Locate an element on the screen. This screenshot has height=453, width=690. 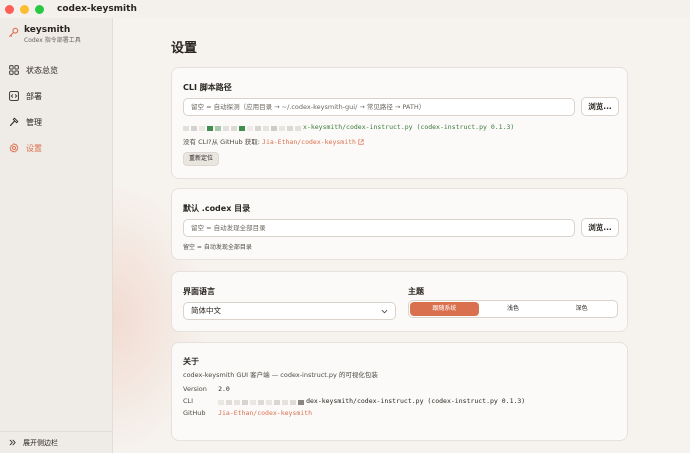
card-title: CLI 脚本路径 is located at coordinates (207, 87).